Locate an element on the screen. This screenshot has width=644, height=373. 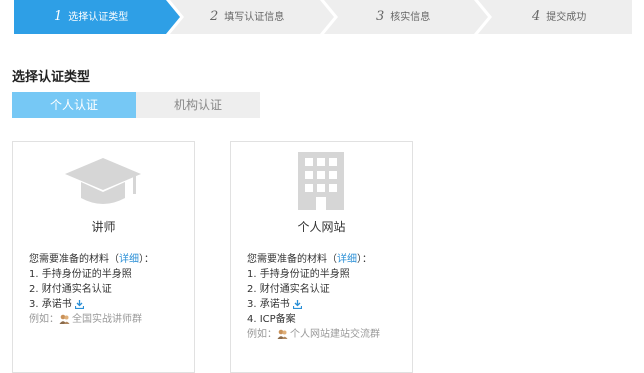
card-title: 个人网站 is located at coordinates (321, 227).